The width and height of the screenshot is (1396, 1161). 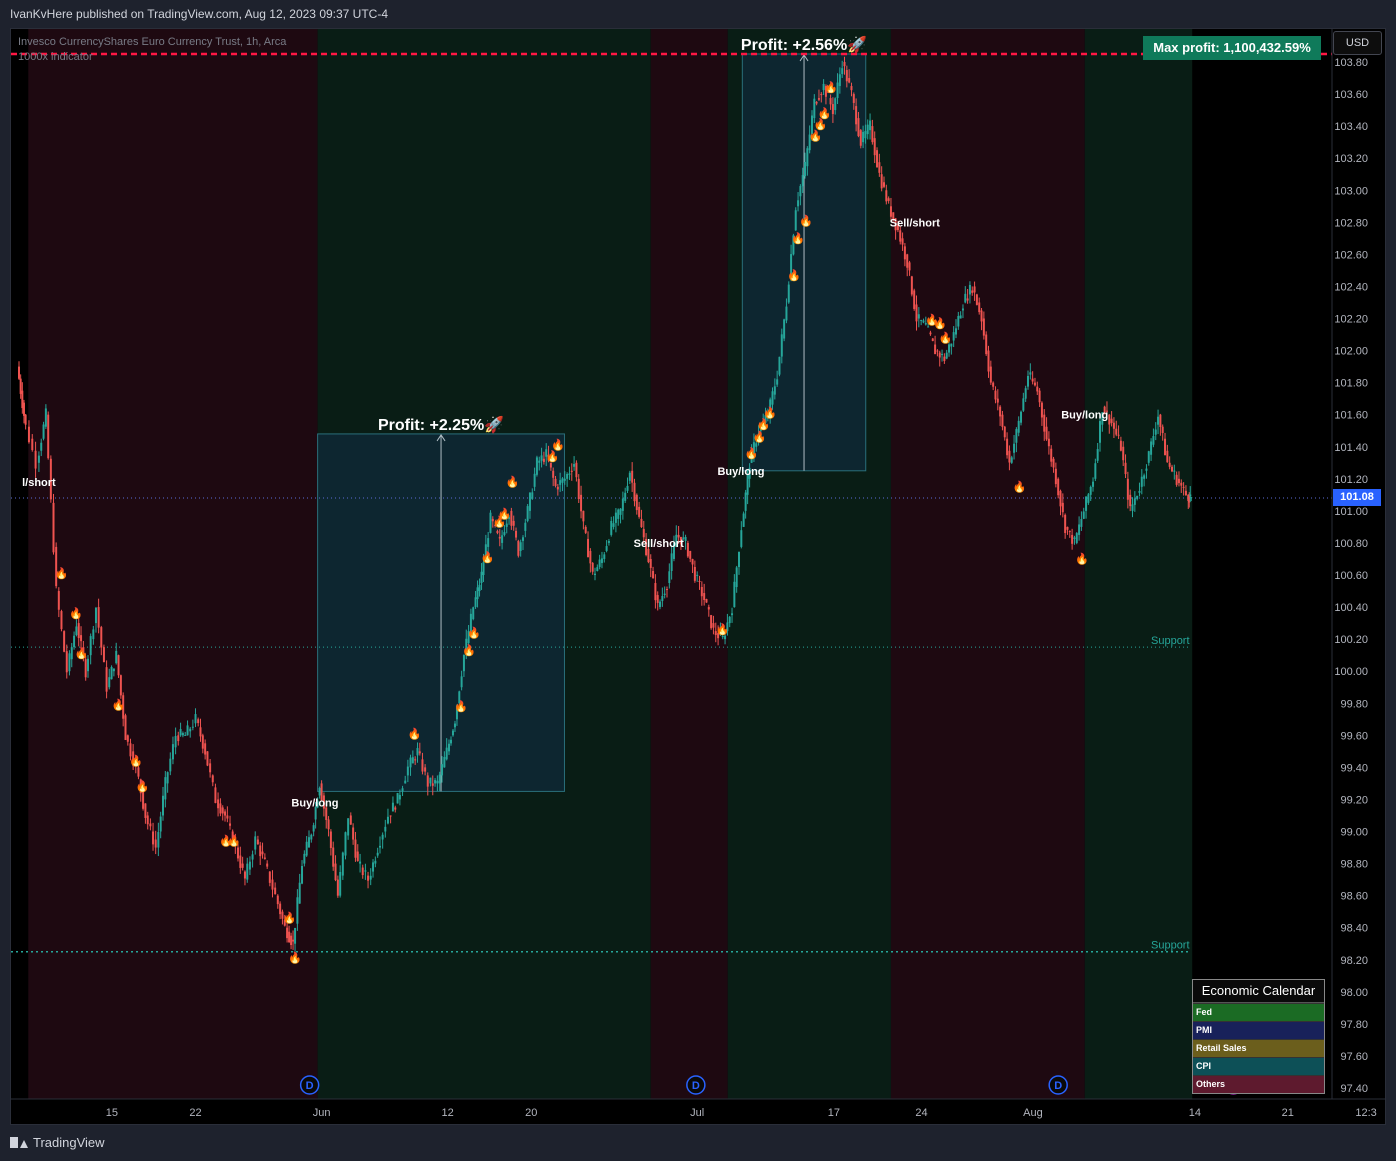 I want to click on y-tick-label: 103.60, so click(x=1351, y=95).